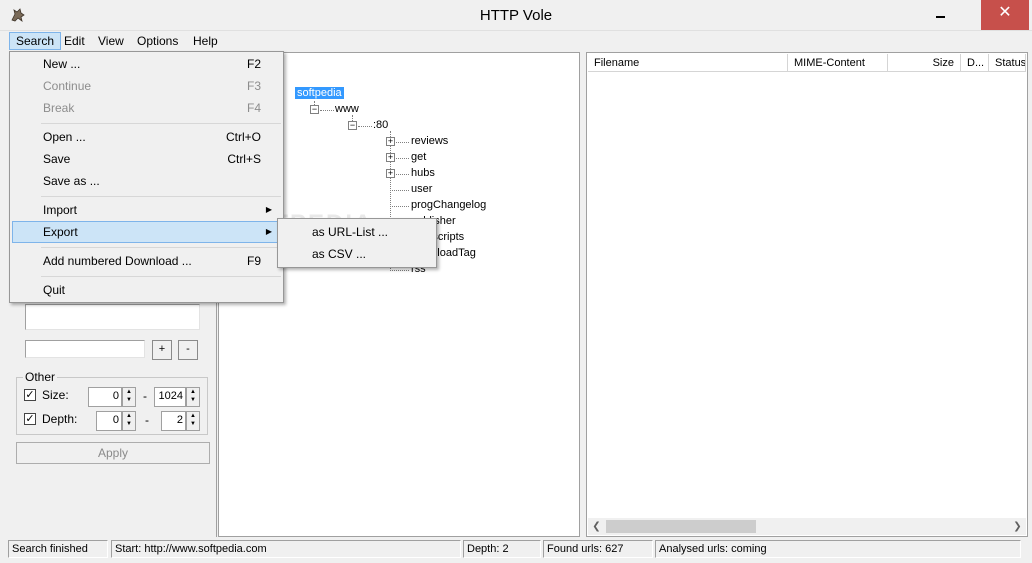 The image size is (1032, 563). Describe the element at coordinates (838, 63) in the screenshot. I see `column-mime-content: MIME-Content` at that location.